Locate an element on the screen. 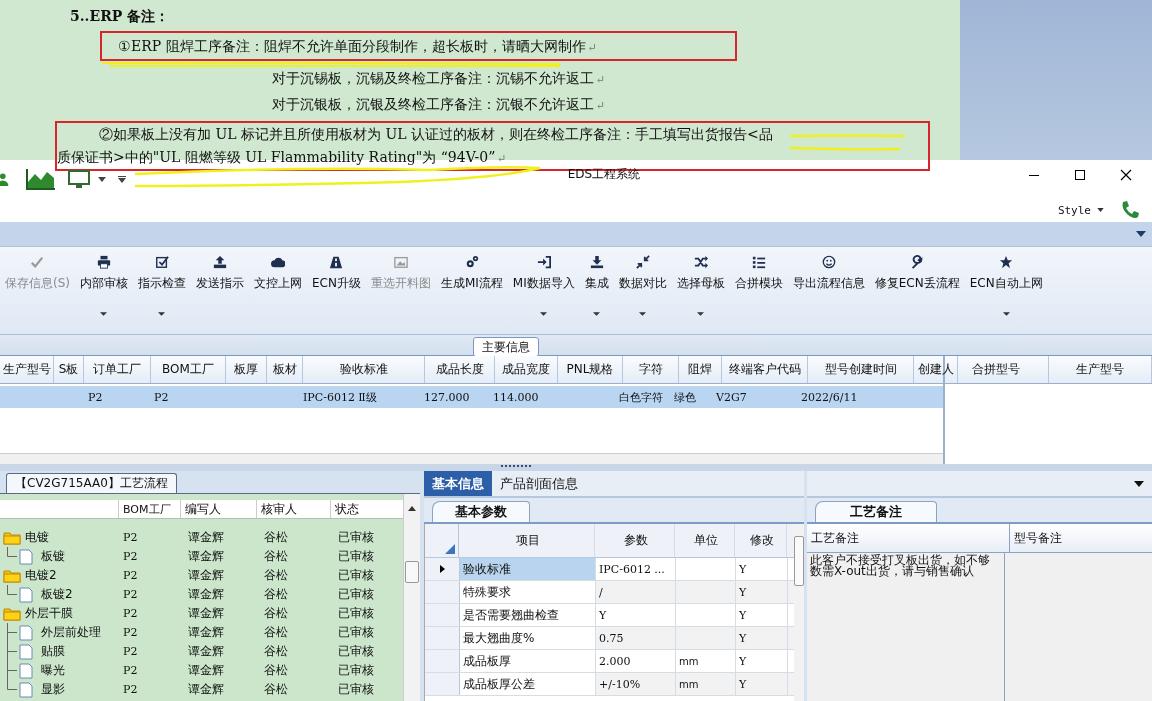 The width and height of the screenshot is (1152, 701). toolbar-button: ECN自动上网 is located at coordinates (1006, 285).